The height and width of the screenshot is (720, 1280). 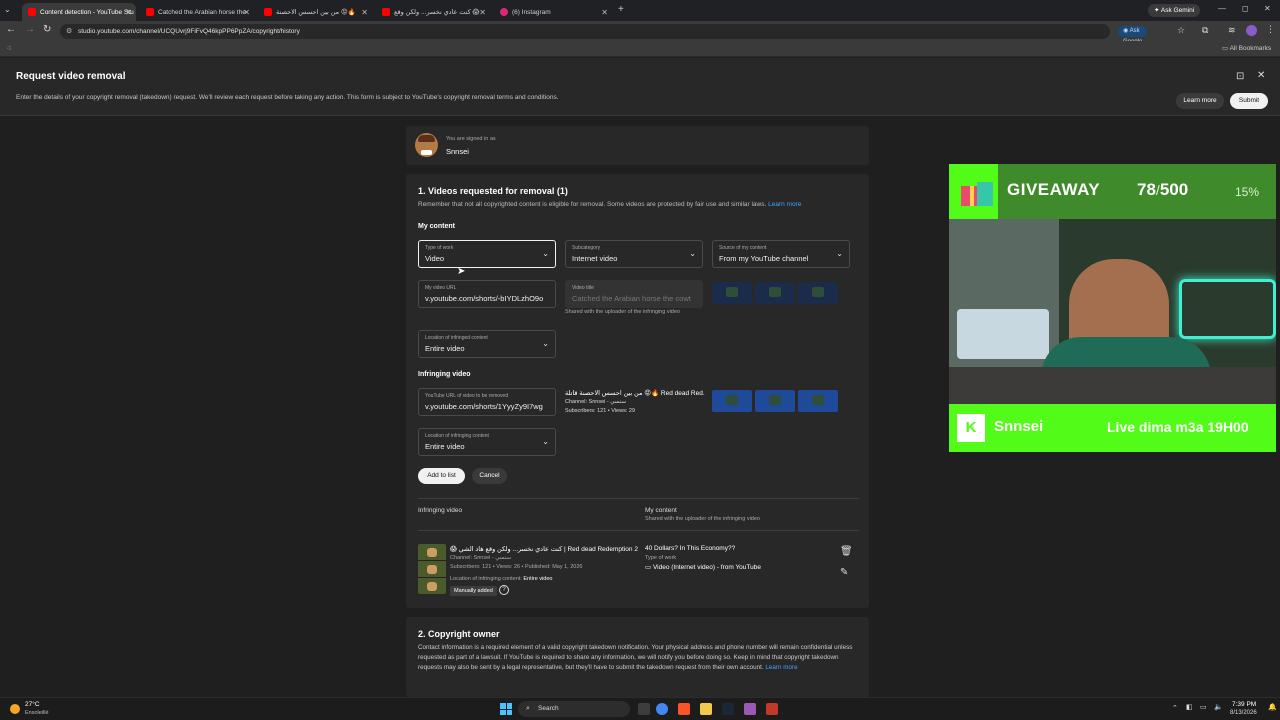 I want to click on forward-icon: →, so click(x=30, y=29).